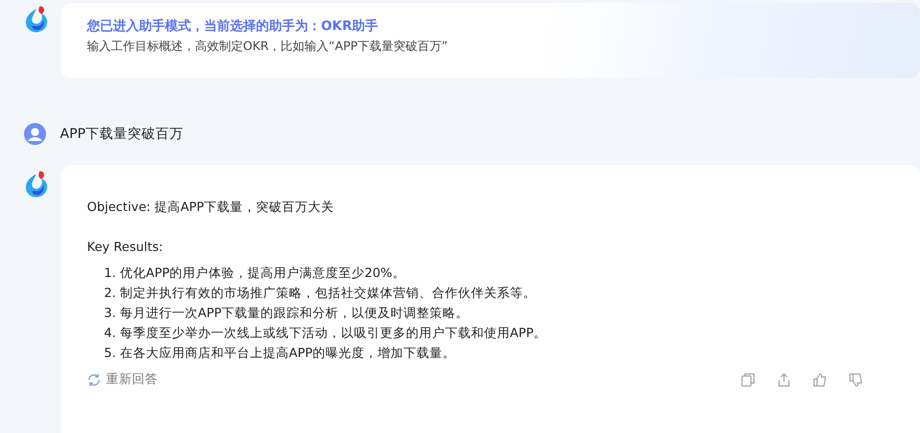 This screenshot has width=920, height=433. I want to click on key-result-item: 4. 每季度至少举办一次线上或线下活动，以吸引更多的用户下载和使用APP。, so click(326, 333).